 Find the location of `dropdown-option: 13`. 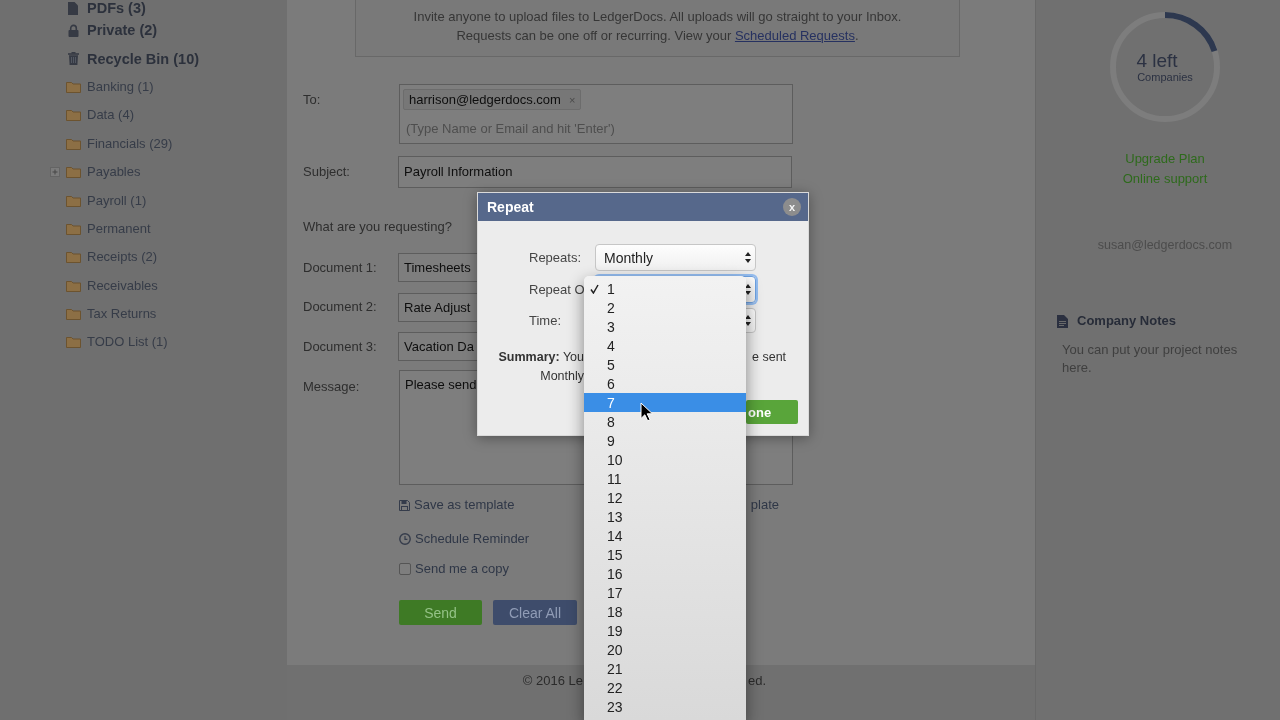

dropdown-option: 13 is located at coordinates (665, 516).